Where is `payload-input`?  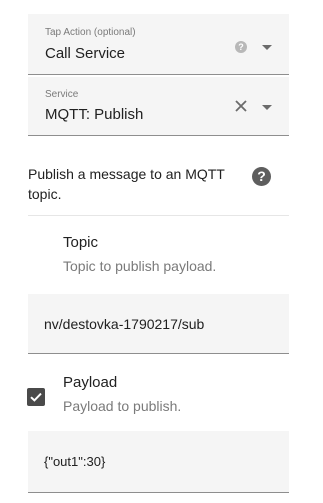
payload-input is located at coordinates (159, 461).